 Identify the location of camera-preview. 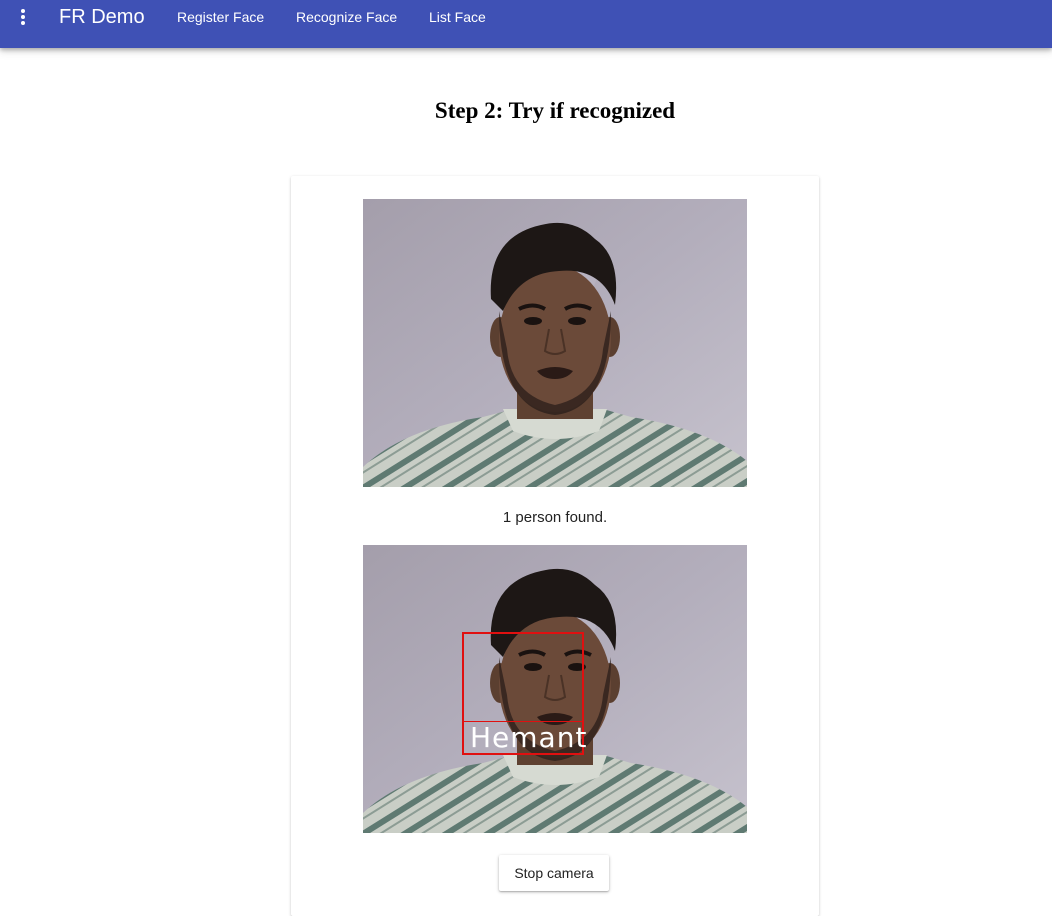
(555, 343).